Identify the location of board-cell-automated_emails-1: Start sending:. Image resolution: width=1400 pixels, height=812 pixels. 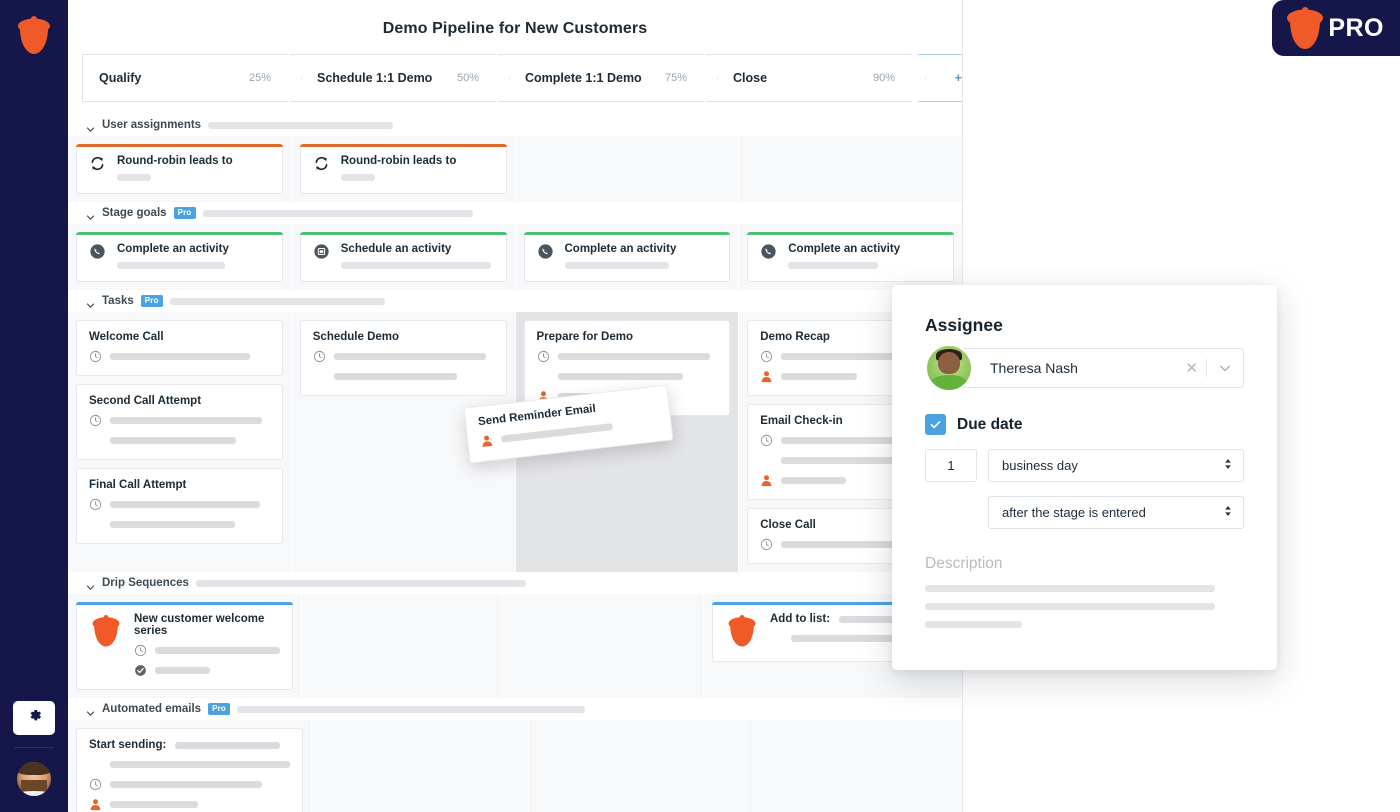
(189, 766).